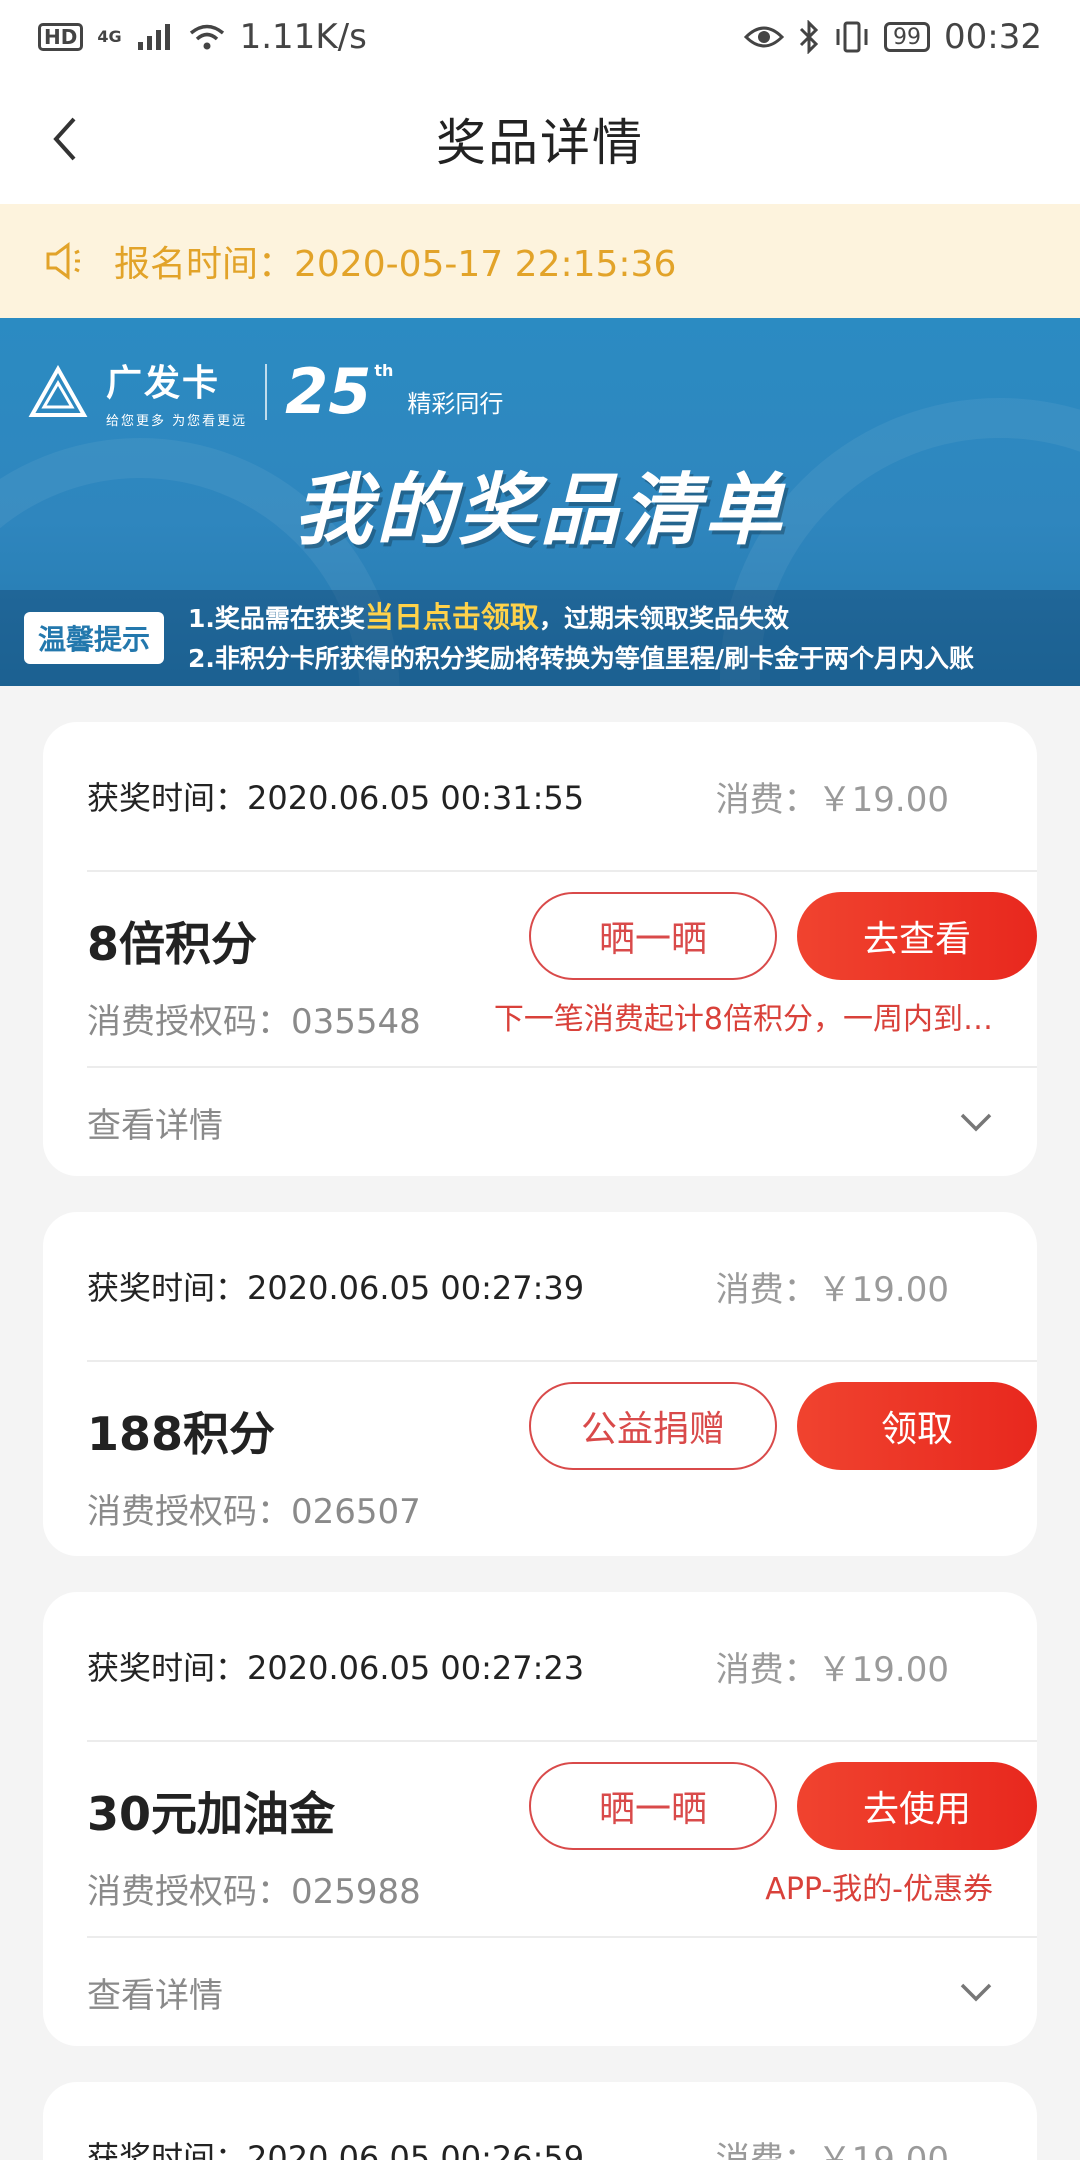 The image size is (1080, 2160). What do you see at coordinates (539, 511) in the screenshot?
I see `banner-title: 我的奖品清单` at bounding box center [539, 511].